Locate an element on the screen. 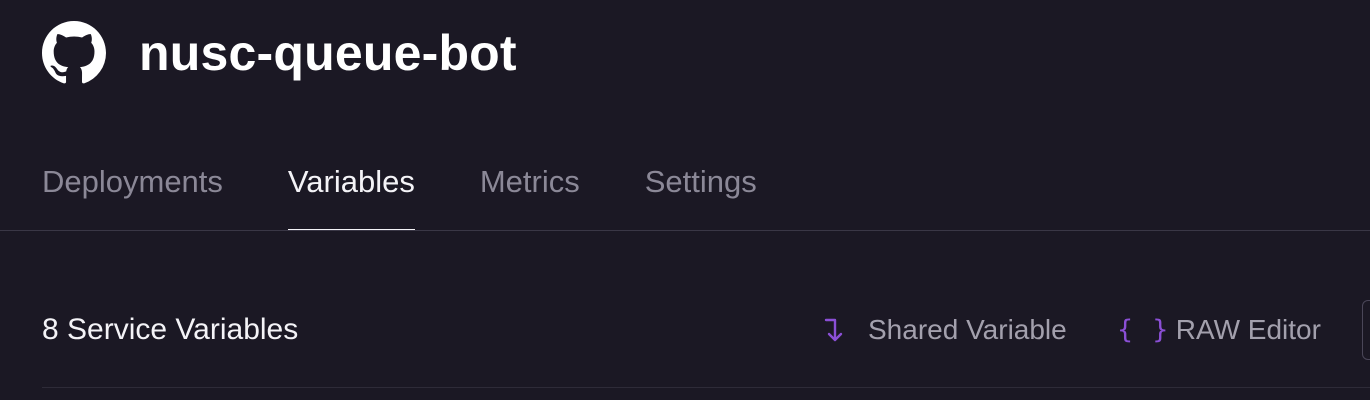  tab-bar: Deployments Variables Metrics Settings is located at coordinates (432, 195).